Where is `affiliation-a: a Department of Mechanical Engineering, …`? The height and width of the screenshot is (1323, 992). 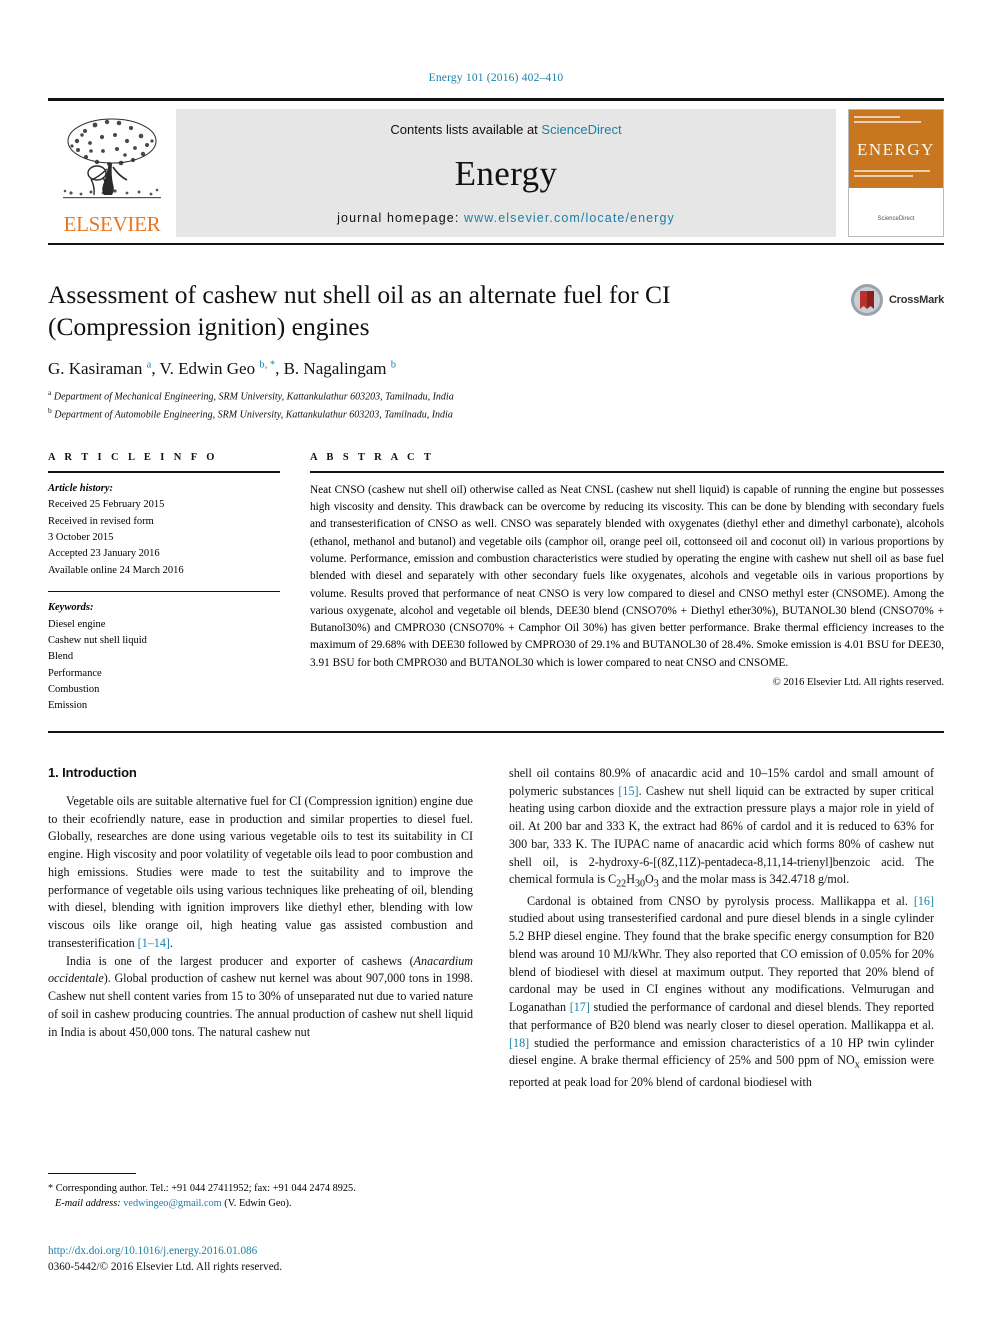 affiliation-a: a Department of Mechanical Engineering, … is located at coordinates (251, 395).